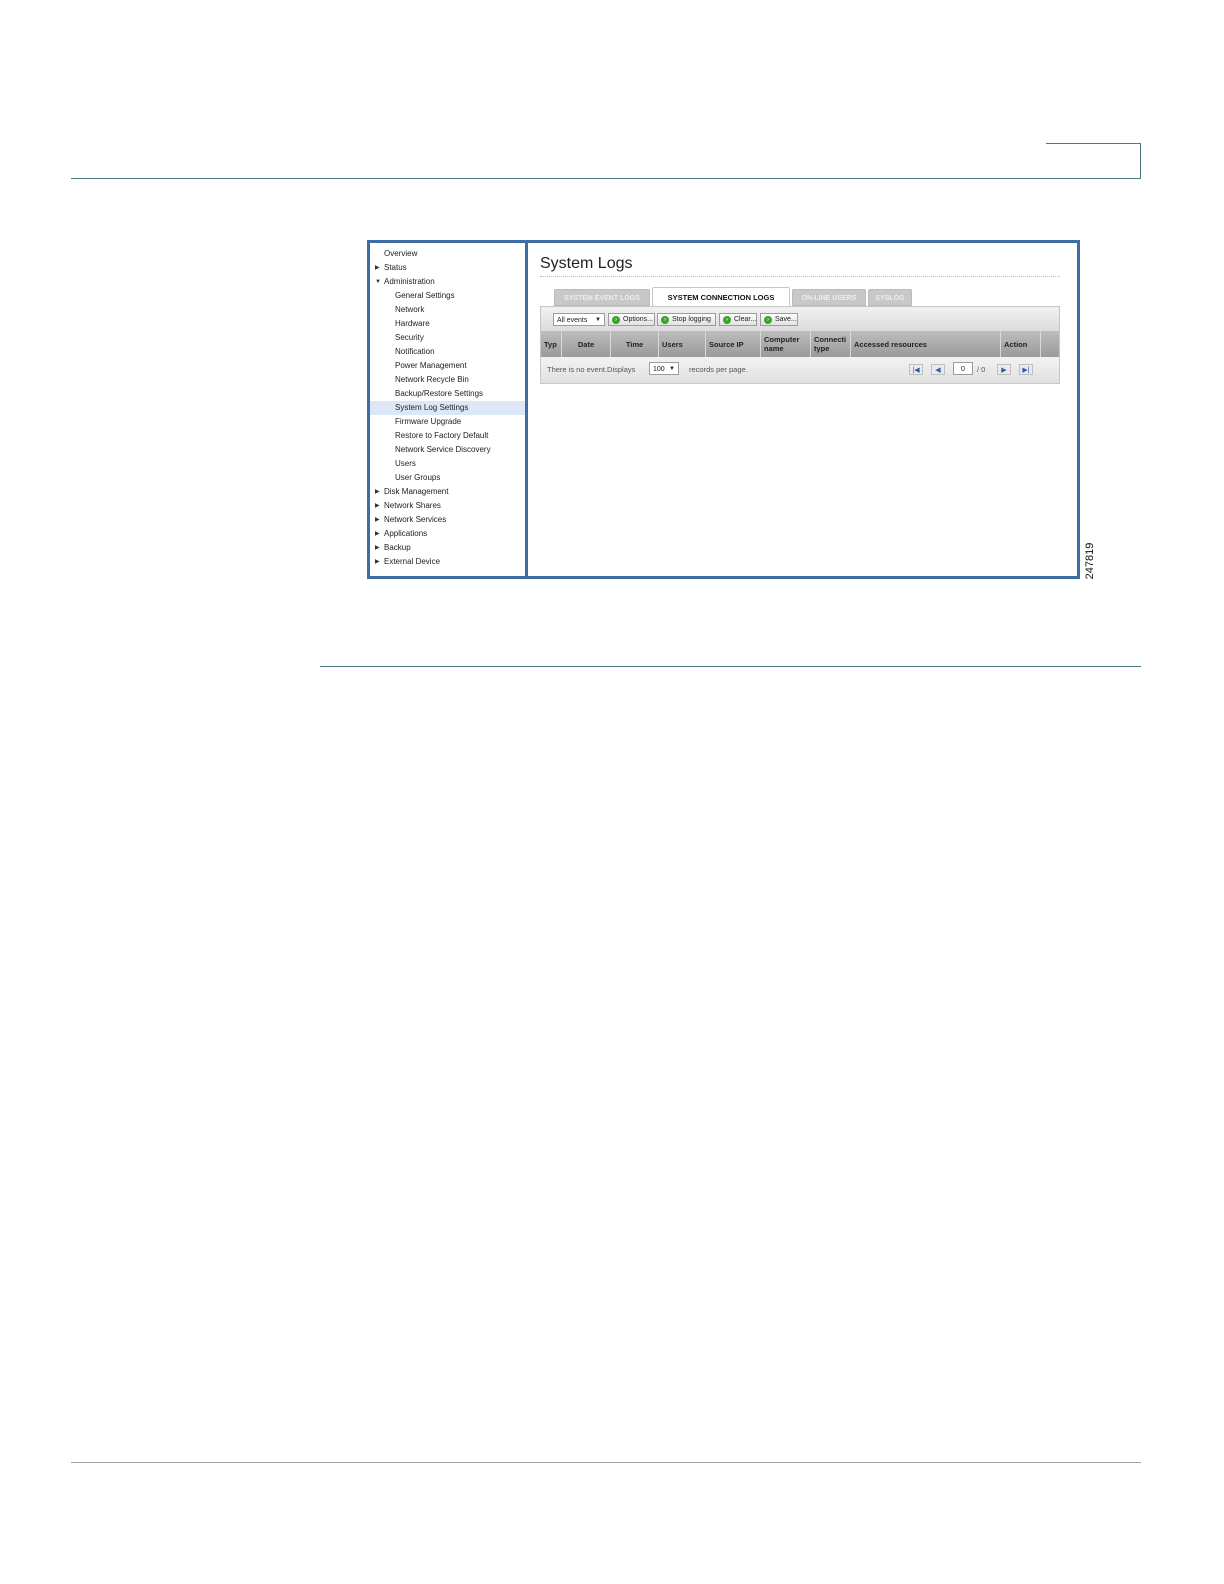 The height and width of the screenshot is (1584, 1224). Describe the element at coordinates (410, 309) in the screenshot. I see `sidebar-item-label: Network` at that location.